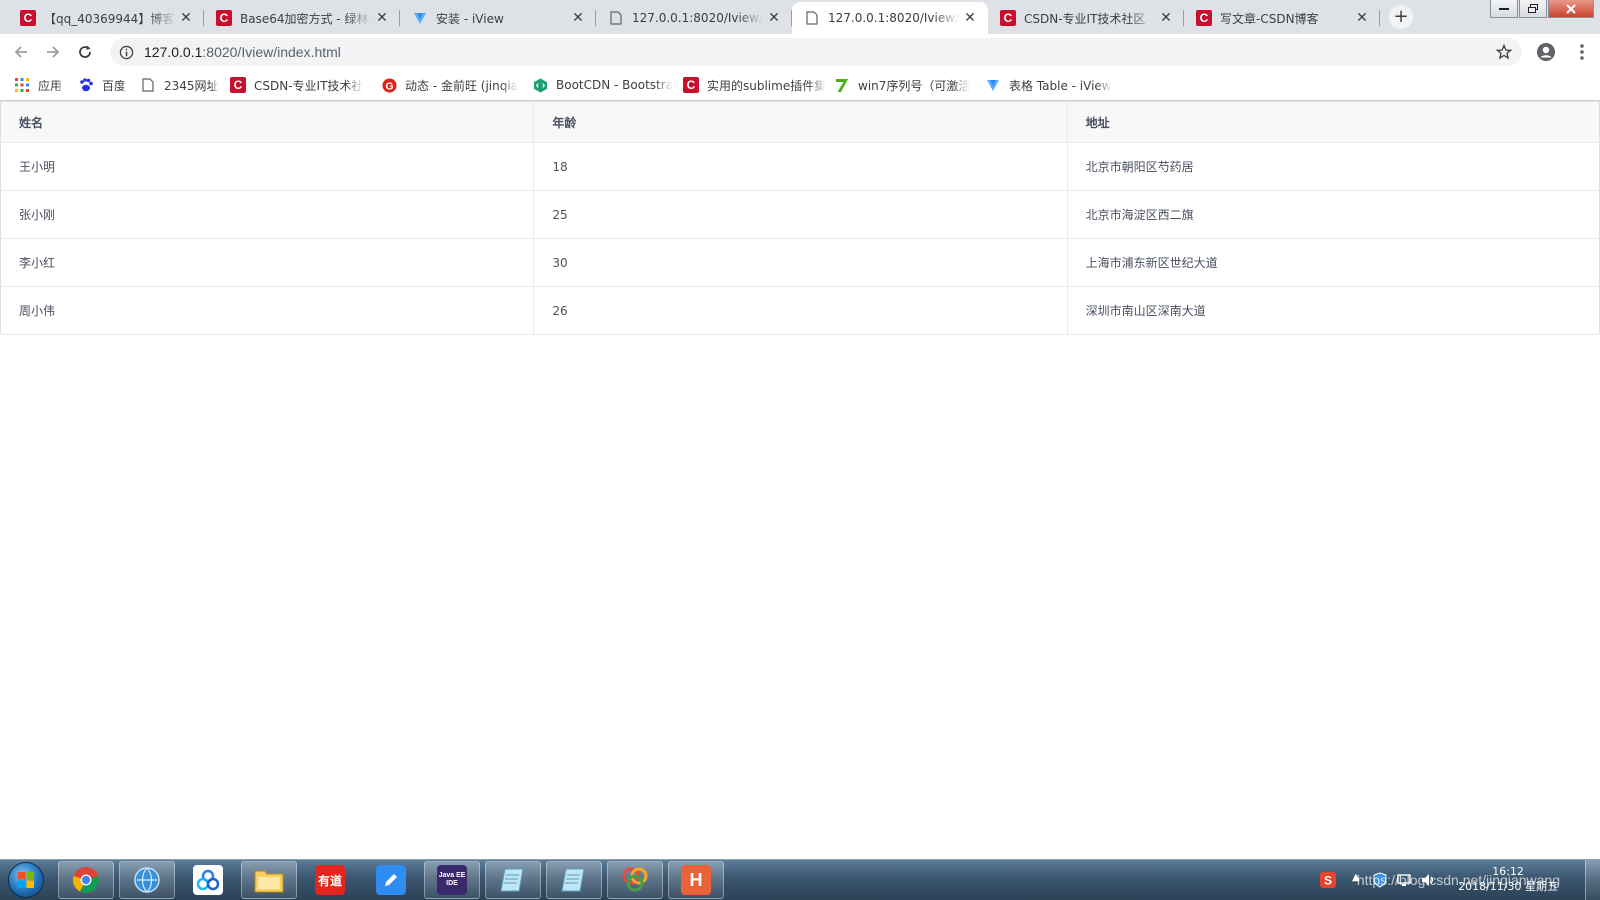 The height and width of the screenshot is (900, 1600). Describe the element at coordinates (85, 52) in the screenshot. I see `reload-button` at that location.